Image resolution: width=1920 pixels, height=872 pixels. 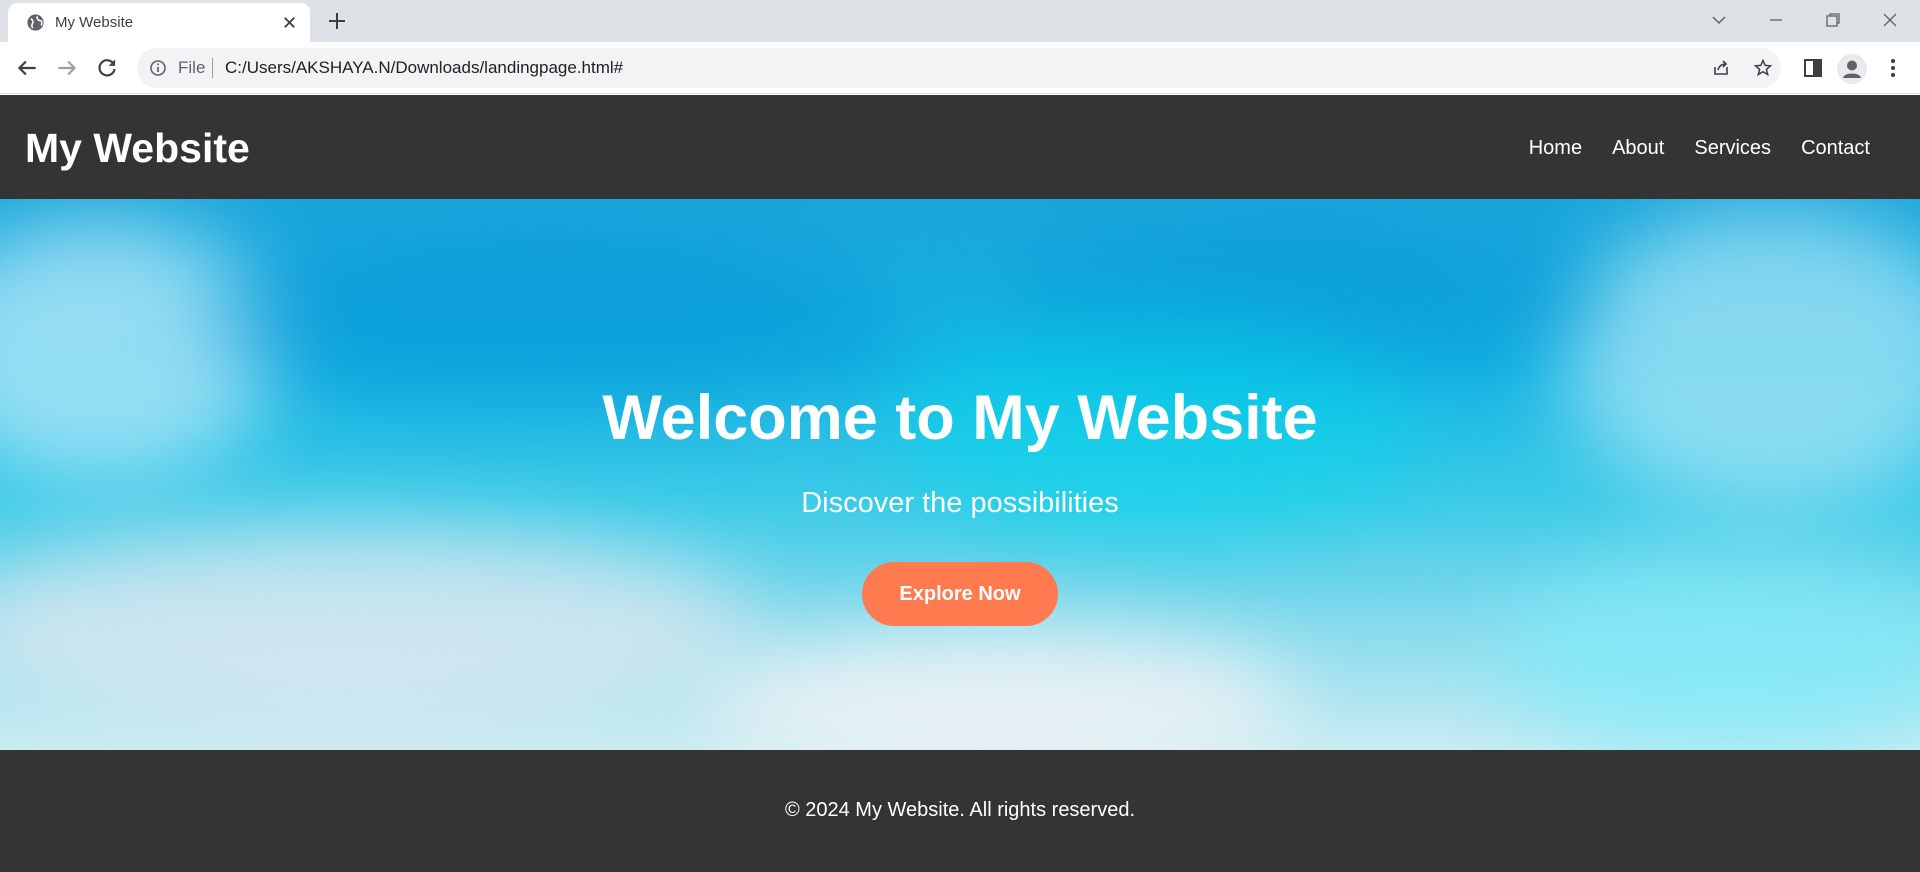 I want to click on hero-subtitle: Discover the possibilities, so click(x=960, y=503).